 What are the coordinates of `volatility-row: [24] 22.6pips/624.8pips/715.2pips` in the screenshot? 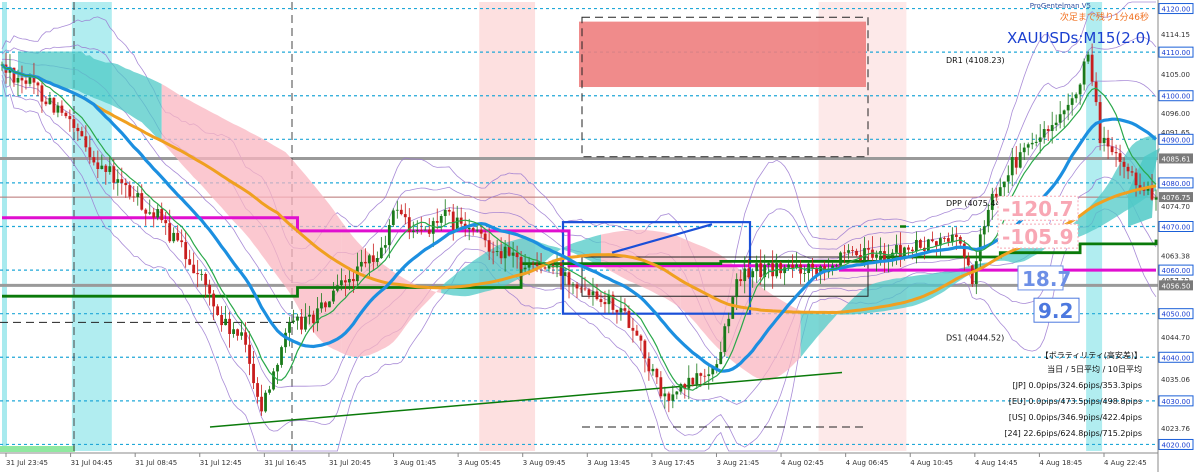 It's located at (1073, 433).